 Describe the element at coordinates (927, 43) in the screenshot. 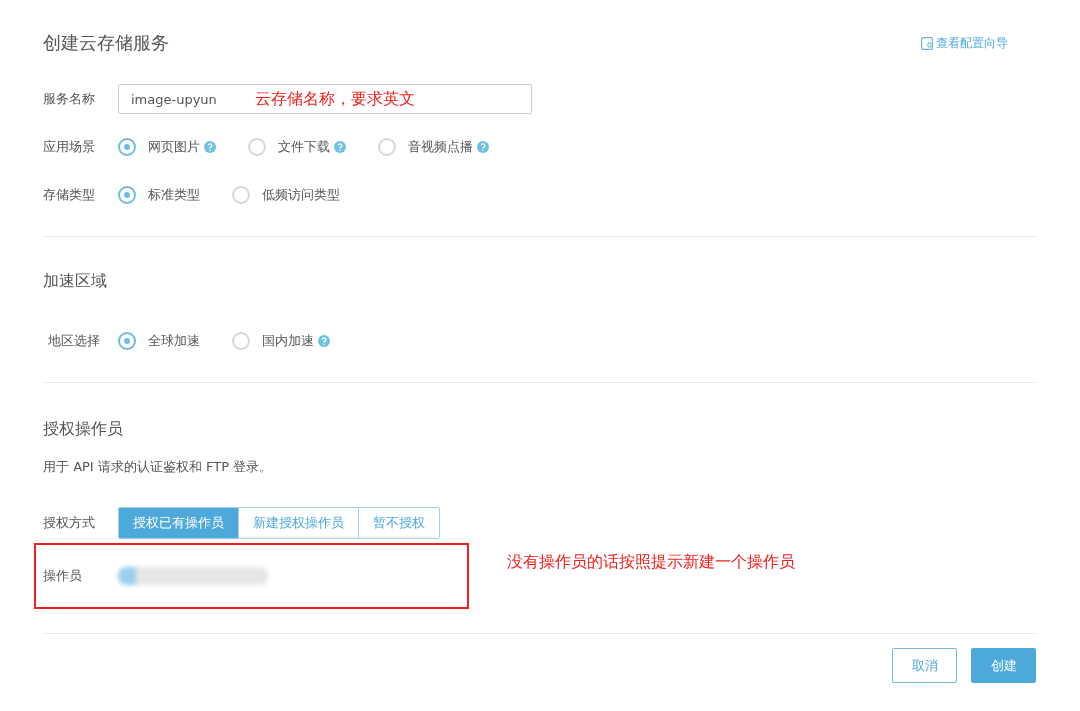

I see `document-icon` at that location.